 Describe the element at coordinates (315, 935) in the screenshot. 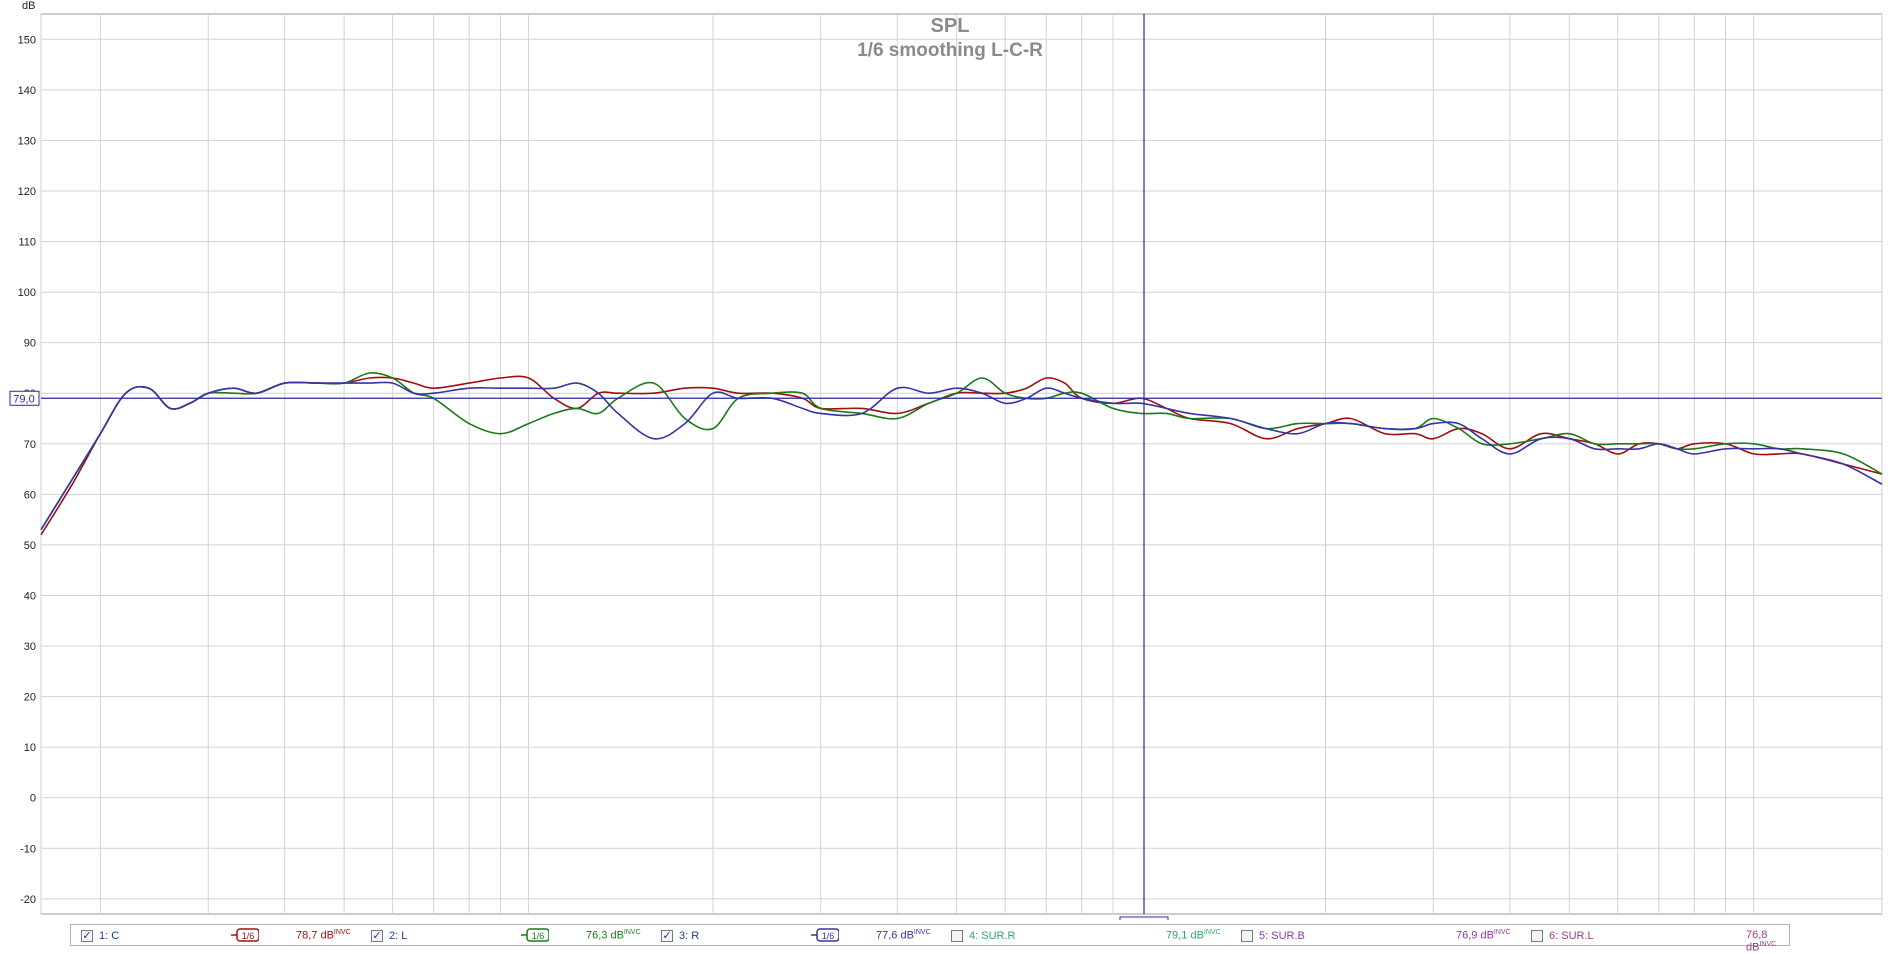

I see `db-value-text: 78,7 dB` at that location.